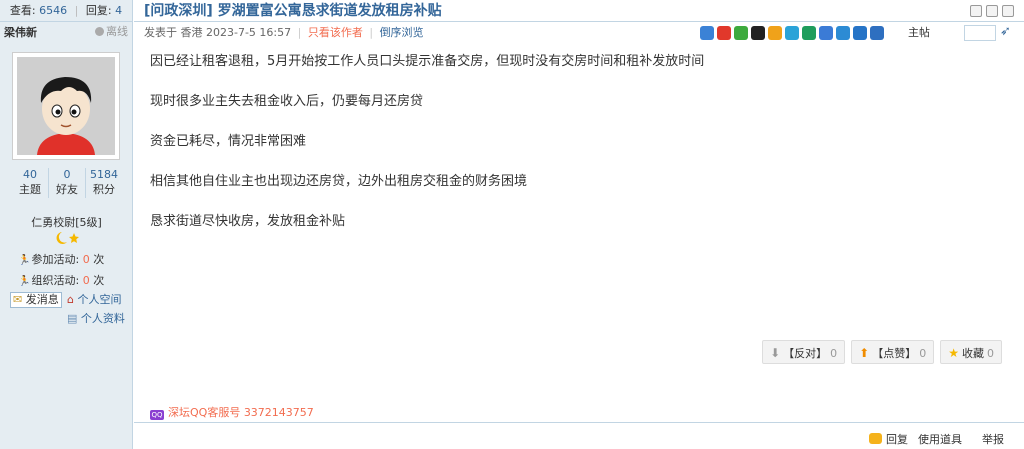 This screenshot has height=449, width=1024. What do you see at coordinates (792, 33) in the screenshot?
I see `tencent-weibo-icon` at bounding box center [792, 33].